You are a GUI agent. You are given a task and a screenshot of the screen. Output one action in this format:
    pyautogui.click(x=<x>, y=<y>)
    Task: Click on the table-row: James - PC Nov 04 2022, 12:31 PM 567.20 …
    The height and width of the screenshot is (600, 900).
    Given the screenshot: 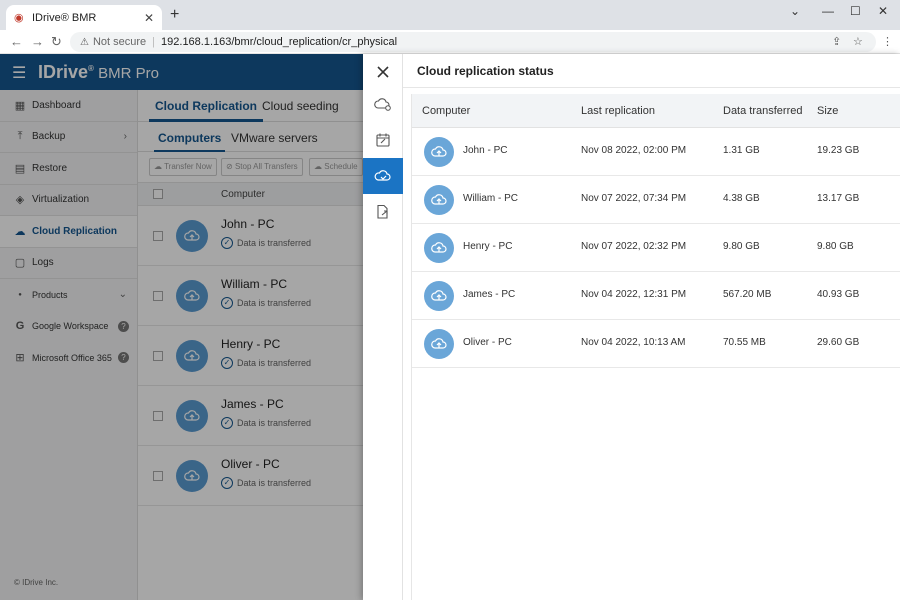 What is the action you would take?
    pyautogui.click(x=656, y=296)
    